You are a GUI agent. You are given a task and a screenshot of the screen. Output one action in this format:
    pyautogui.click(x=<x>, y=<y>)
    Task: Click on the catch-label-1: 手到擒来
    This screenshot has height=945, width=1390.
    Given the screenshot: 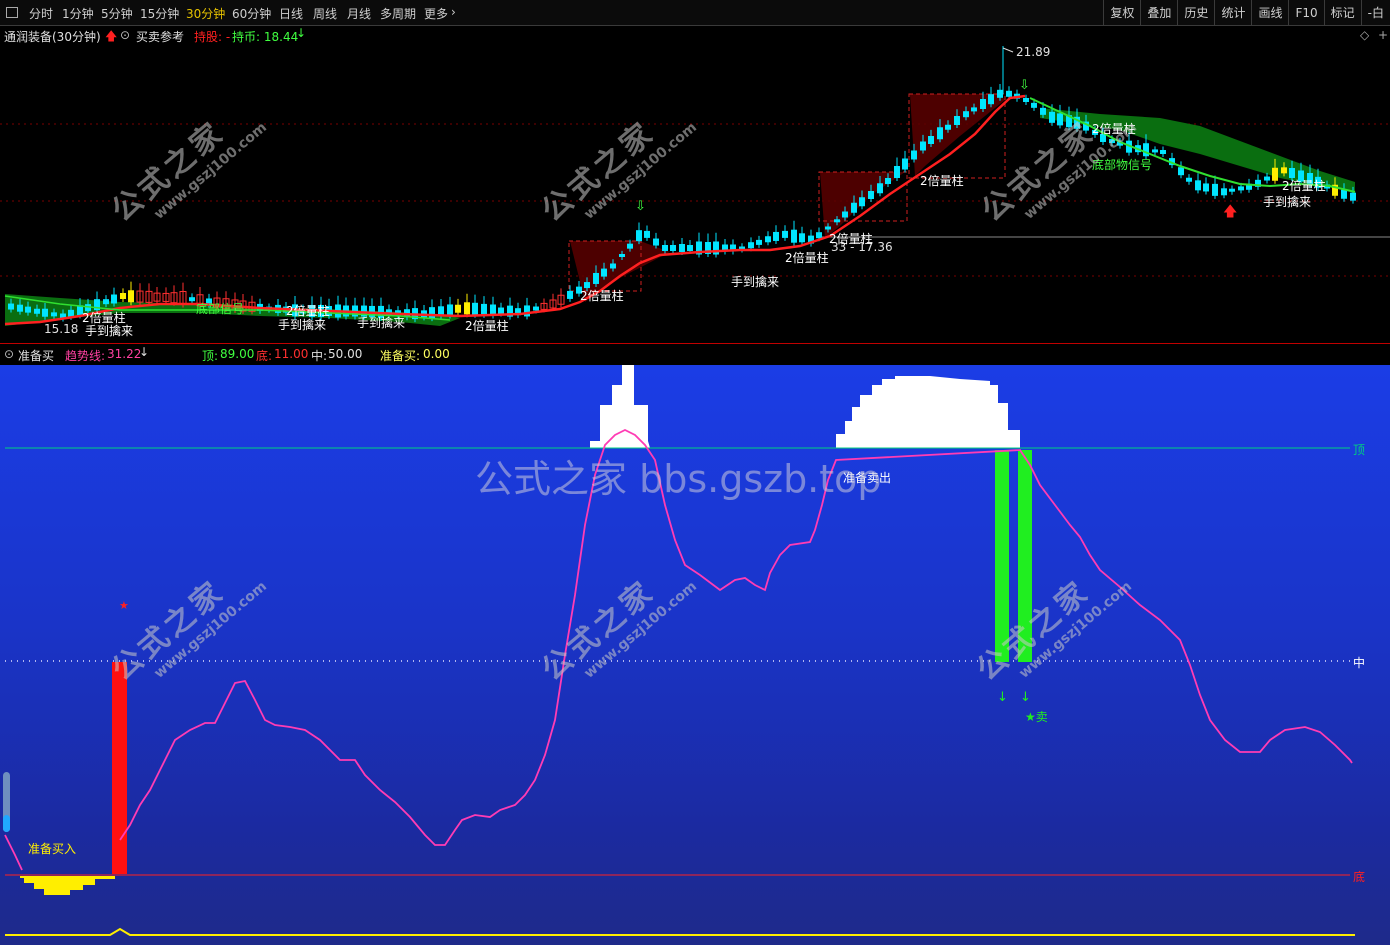 What is the action you would take?
    pyautogui.click(x=109, y=331)
    